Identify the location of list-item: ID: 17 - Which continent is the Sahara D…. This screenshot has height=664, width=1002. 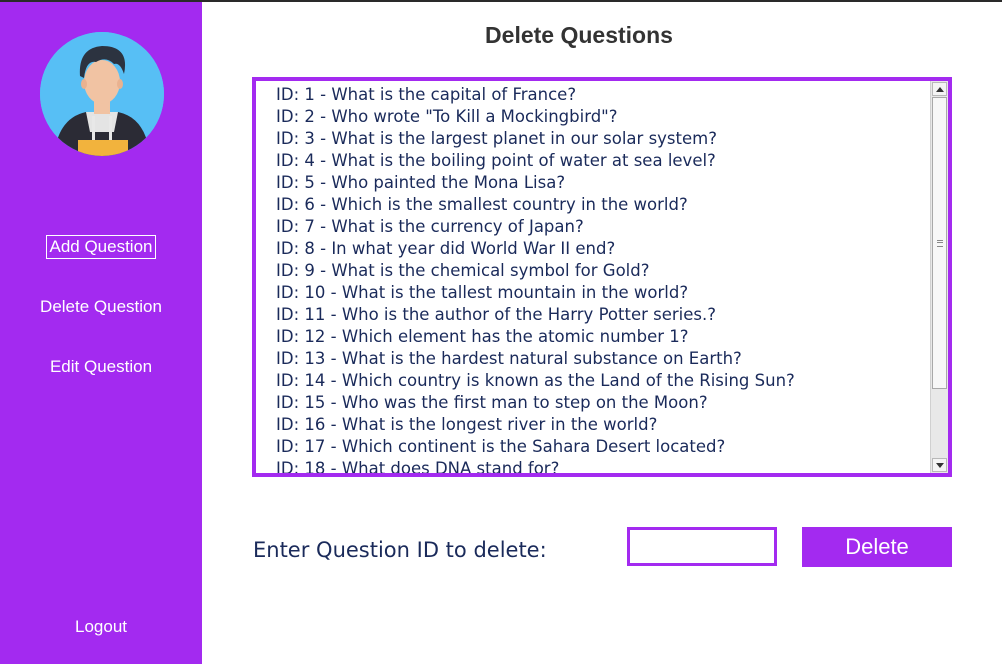
(603, 447).